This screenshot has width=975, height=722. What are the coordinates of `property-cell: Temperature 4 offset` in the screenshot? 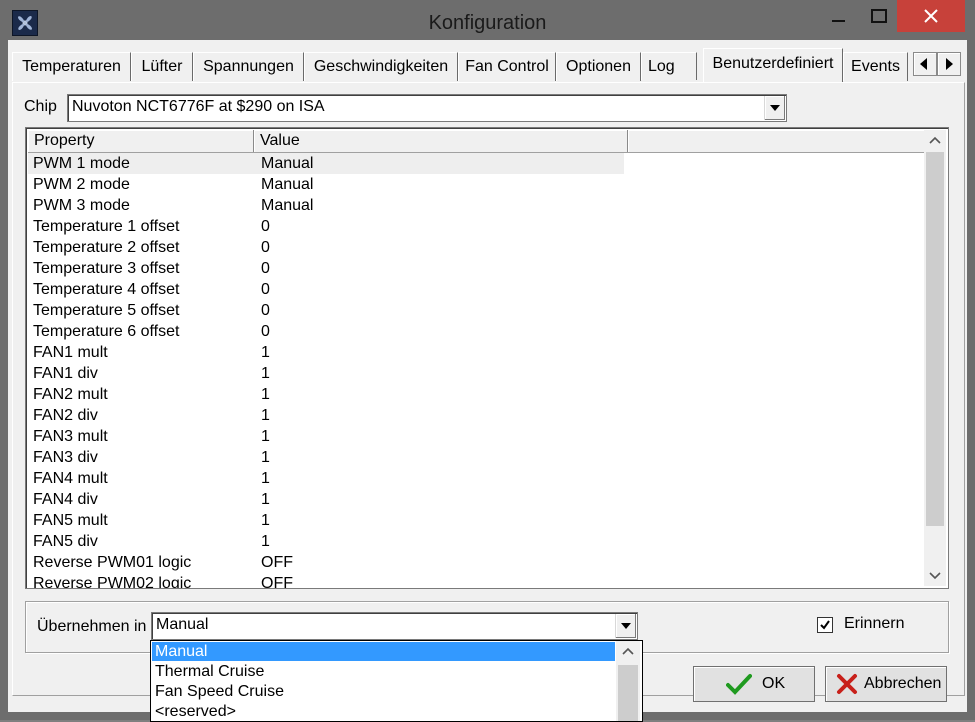 It's located at (106, 289).